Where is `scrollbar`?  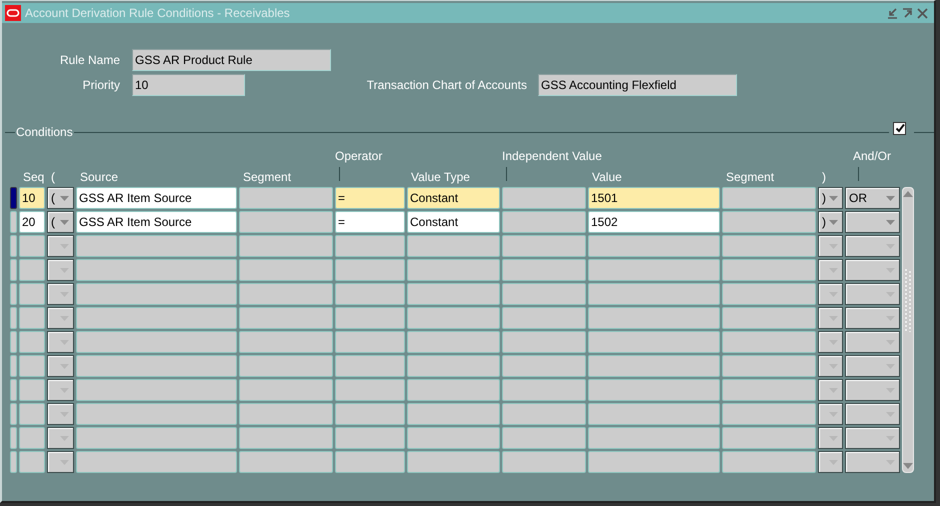 scrollbar is located at coordinates (908, 330).